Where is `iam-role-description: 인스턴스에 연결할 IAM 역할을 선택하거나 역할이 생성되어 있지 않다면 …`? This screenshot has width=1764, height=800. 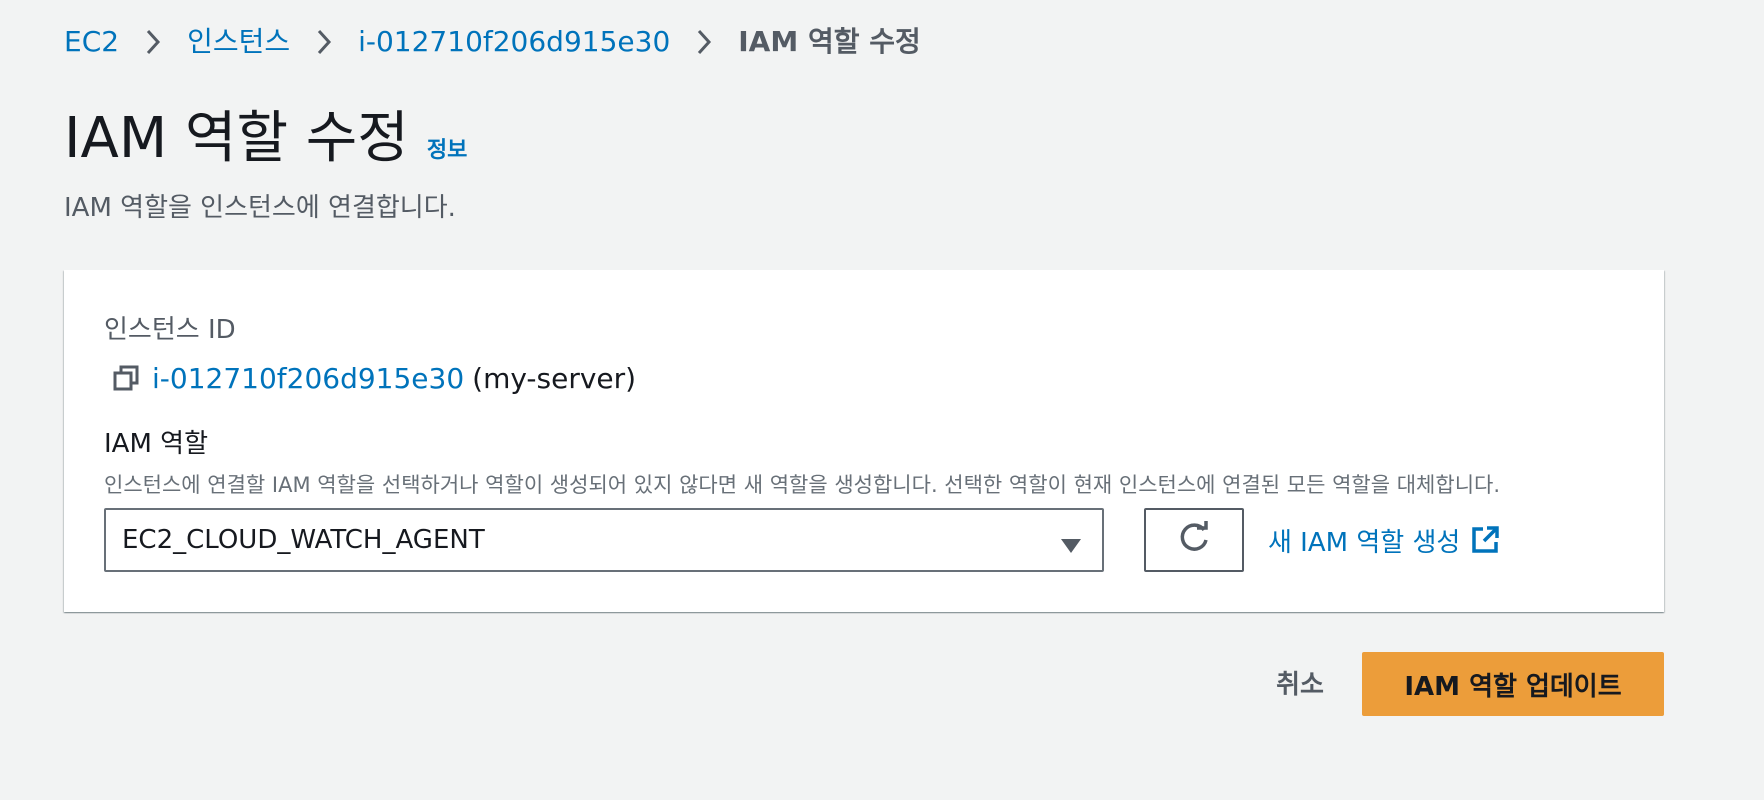
iam-role-description: 인스턴스에 연결할 IAM 역할을 선택하거나 역할이 생성되어 있지 않다면 … is located at coordinates (802, 485).